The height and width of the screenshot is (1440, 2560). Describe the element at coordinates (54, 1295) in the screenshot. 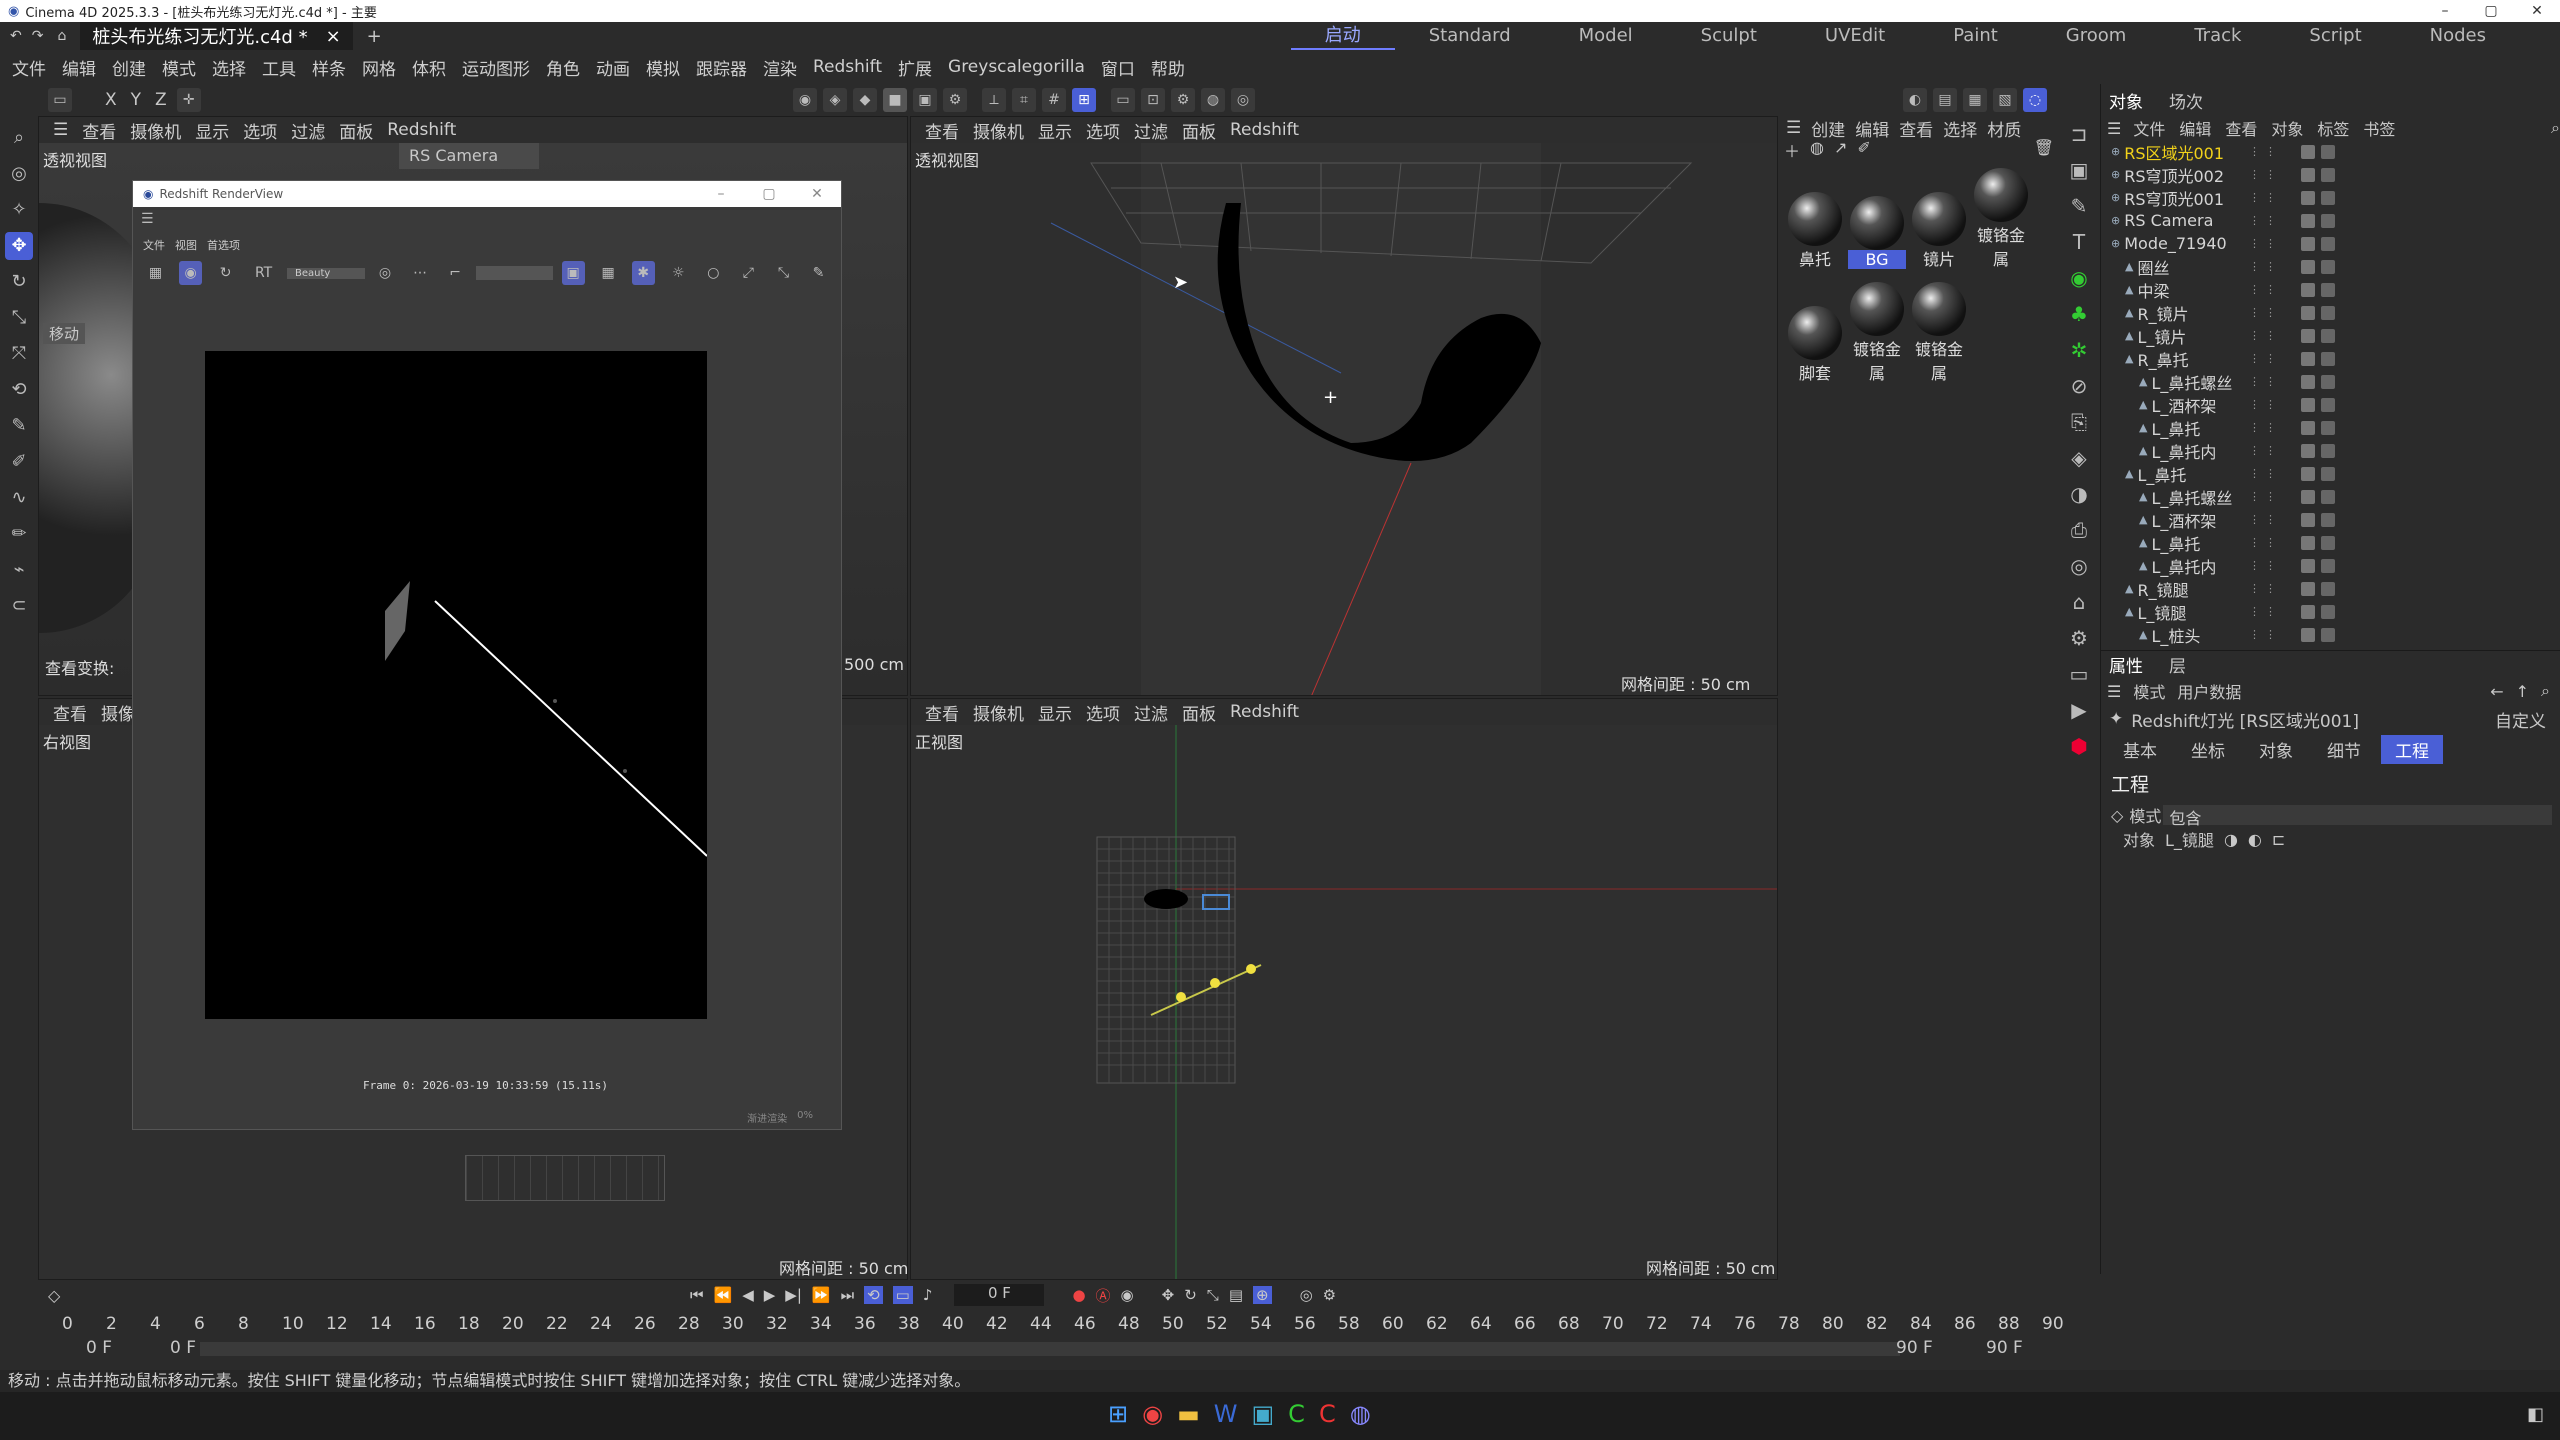

I see `keyframe-icon: ◇` at that location.